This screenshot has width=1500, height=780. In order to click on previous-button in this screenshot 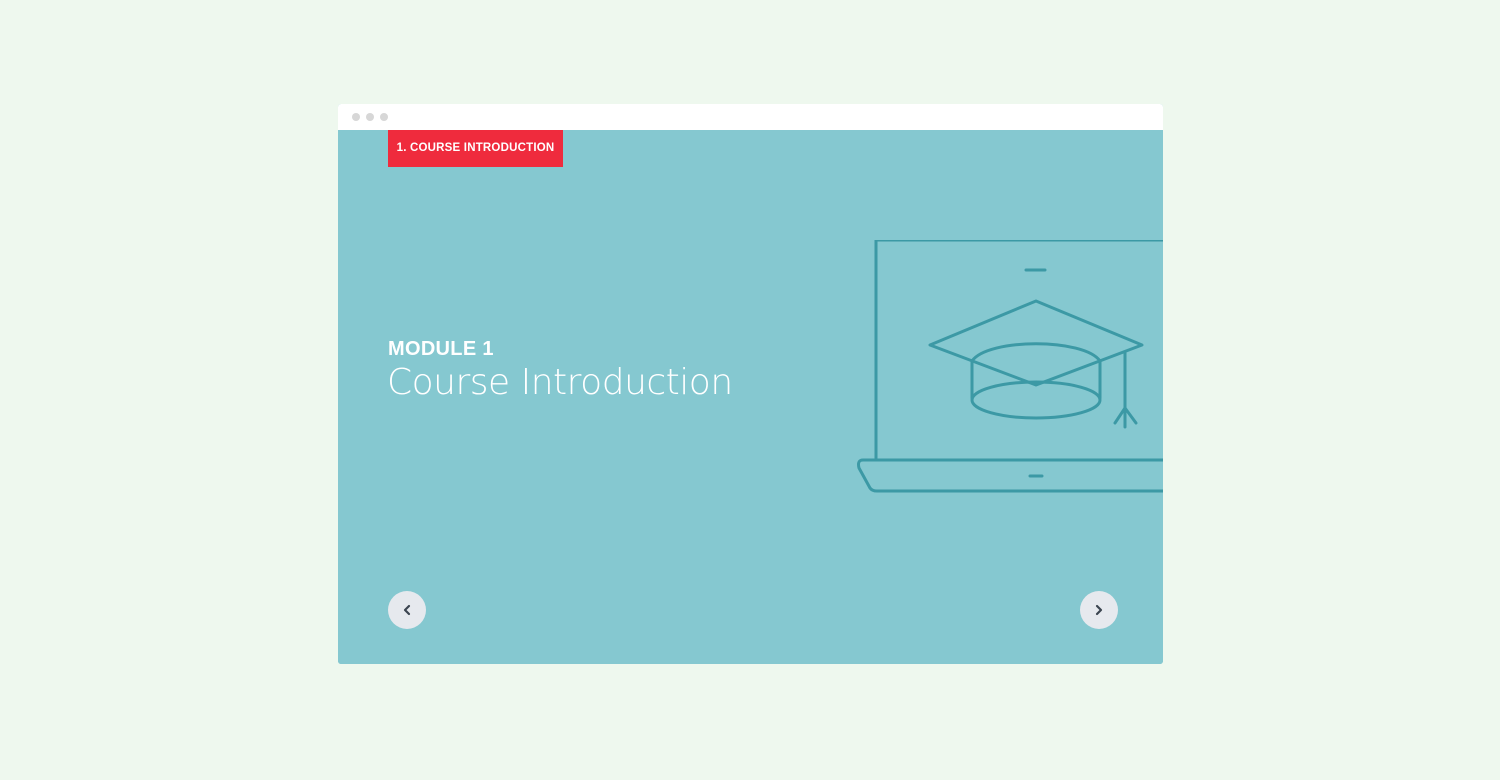, I will do `click(407, 610)`.